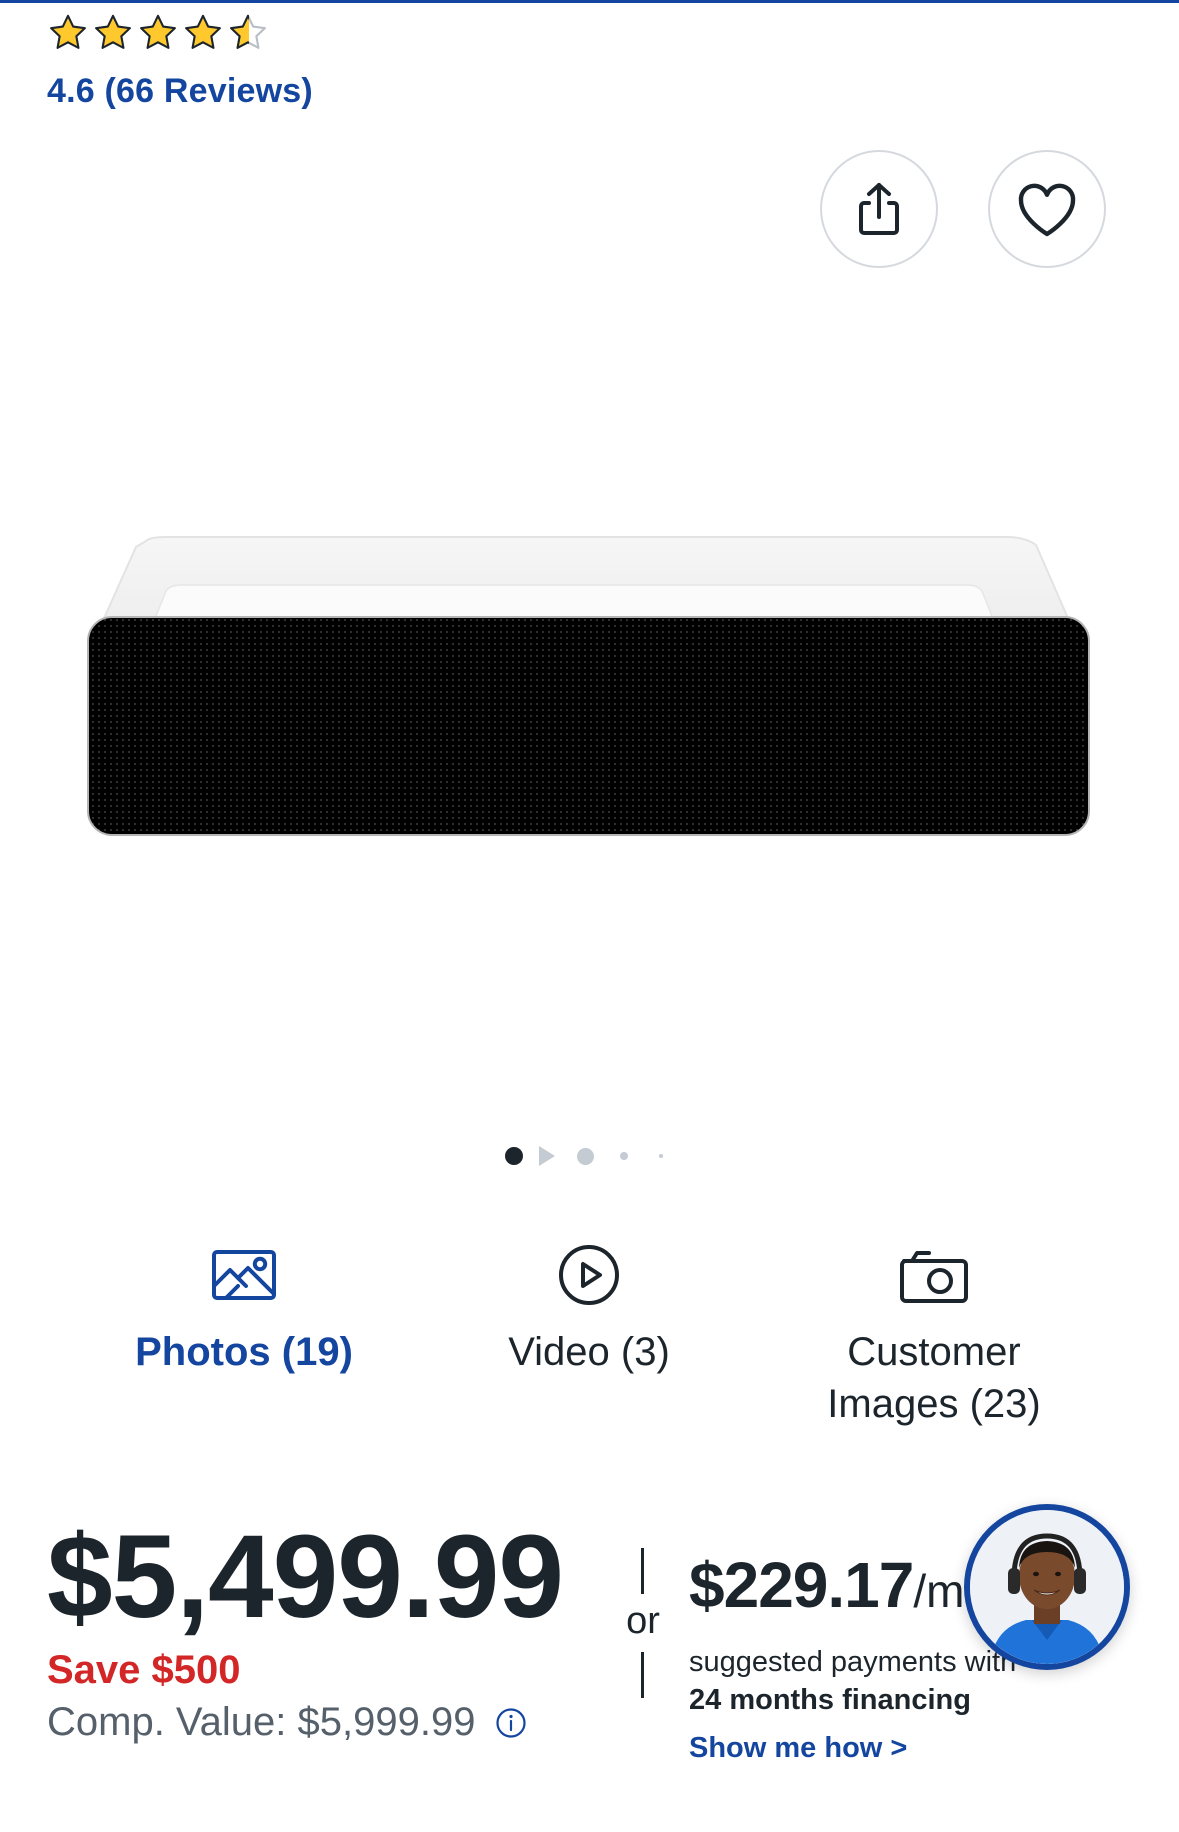  I want to click on chat-assistant-avatar, so click(1047, 1587).